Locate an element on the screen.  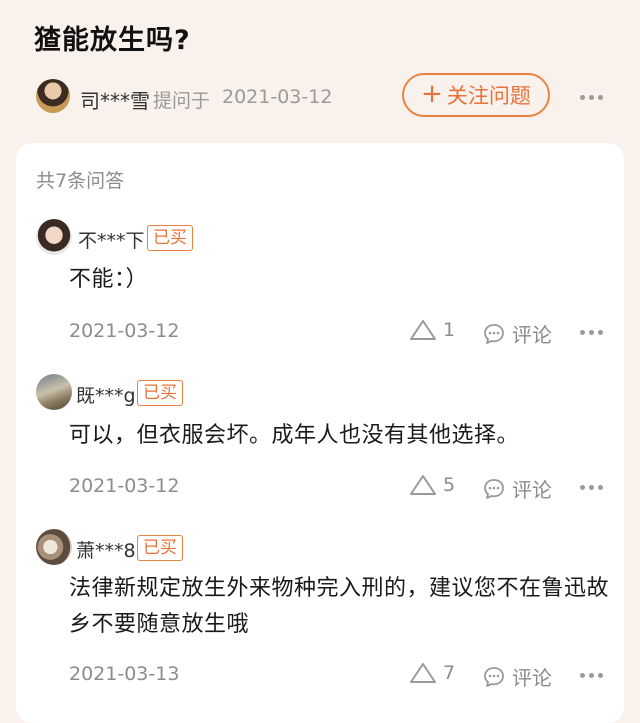
like-count: 1 is located at coordinates (449, 330).